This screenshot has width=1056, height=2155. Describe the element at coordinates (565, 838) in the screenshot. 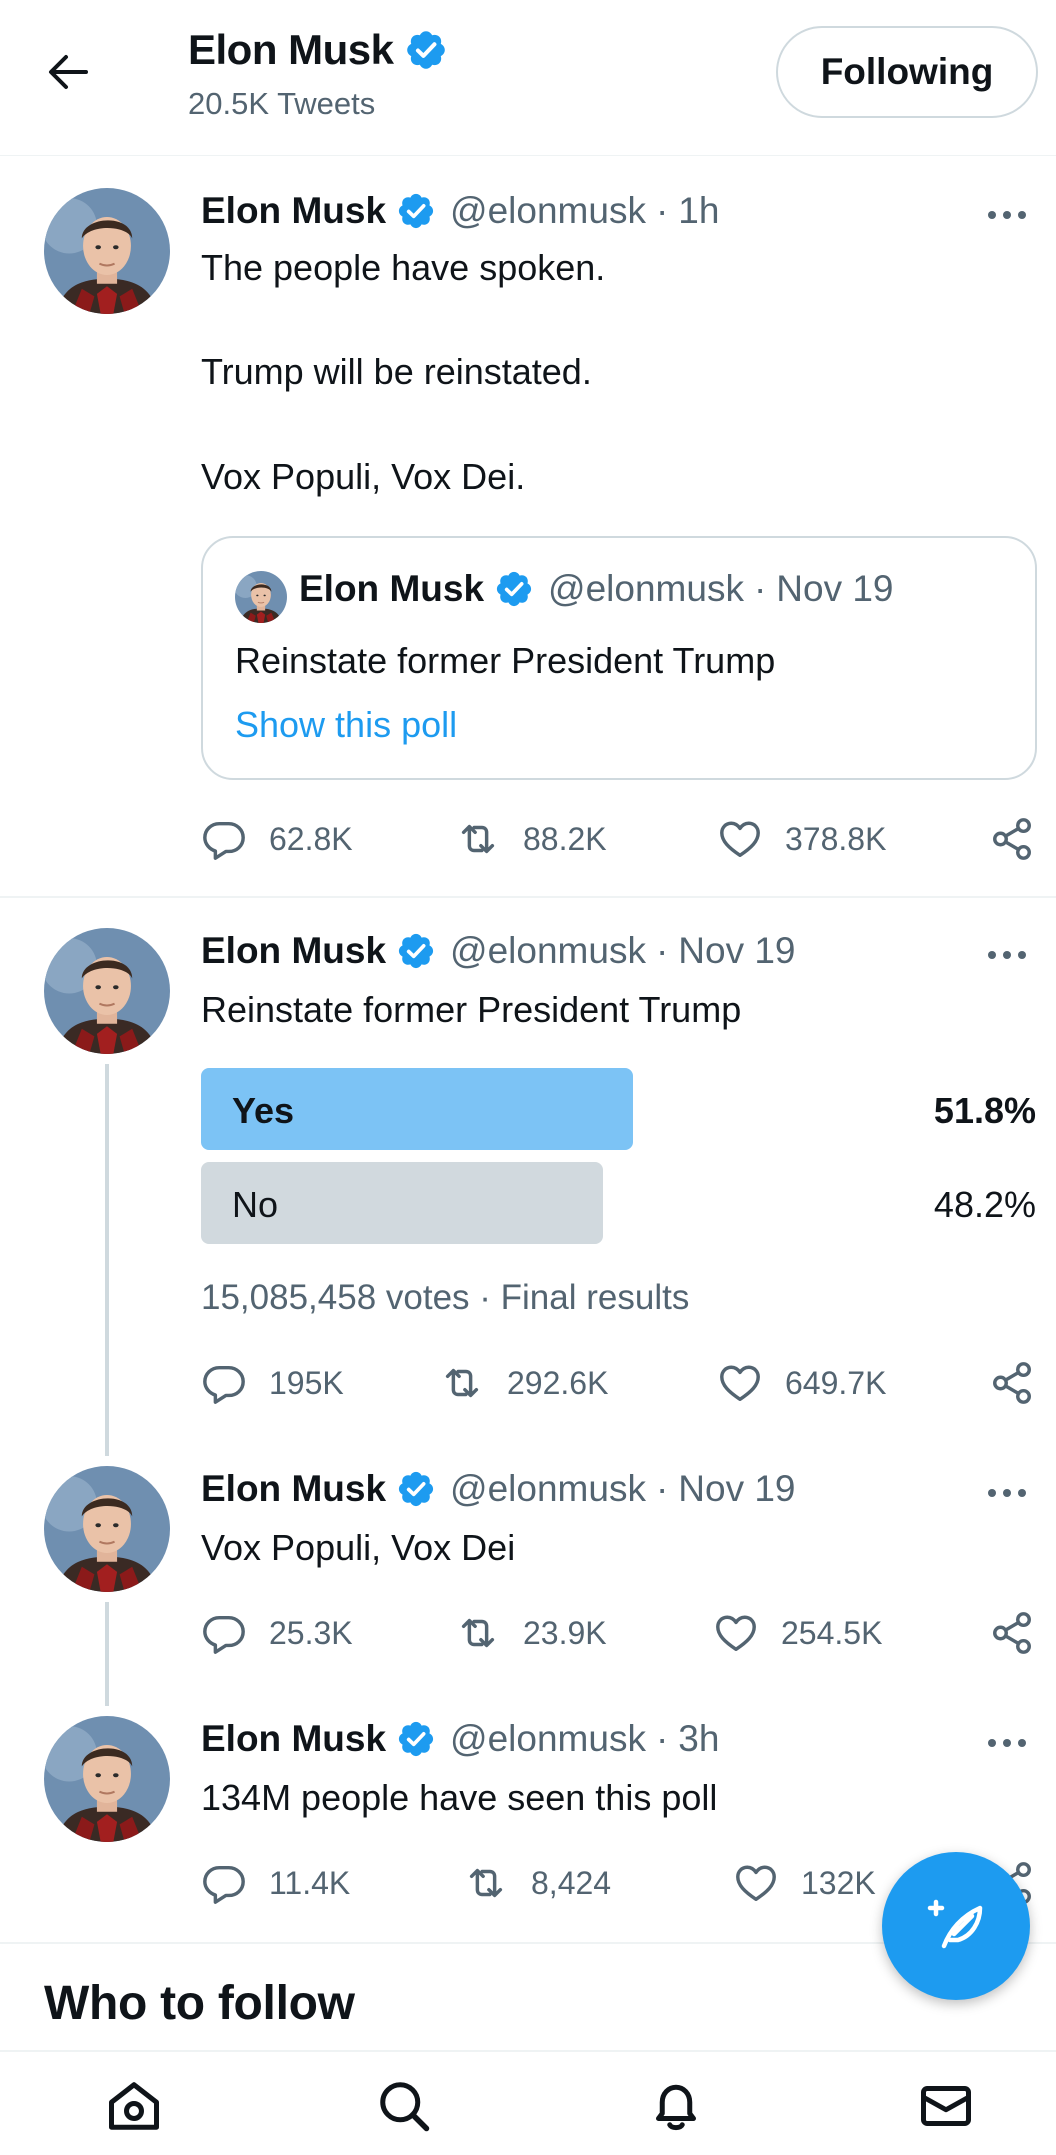

I see `retweet-count: 88.2K` at that location.